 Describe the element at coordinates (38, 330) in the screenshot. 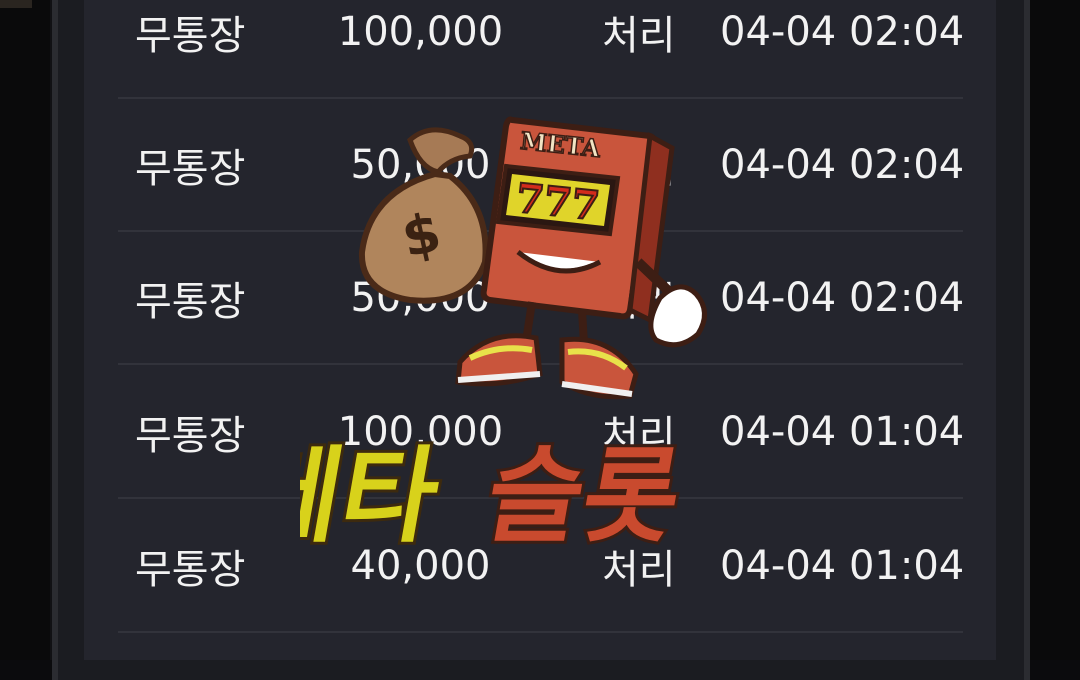

I see `left-background` at that location.